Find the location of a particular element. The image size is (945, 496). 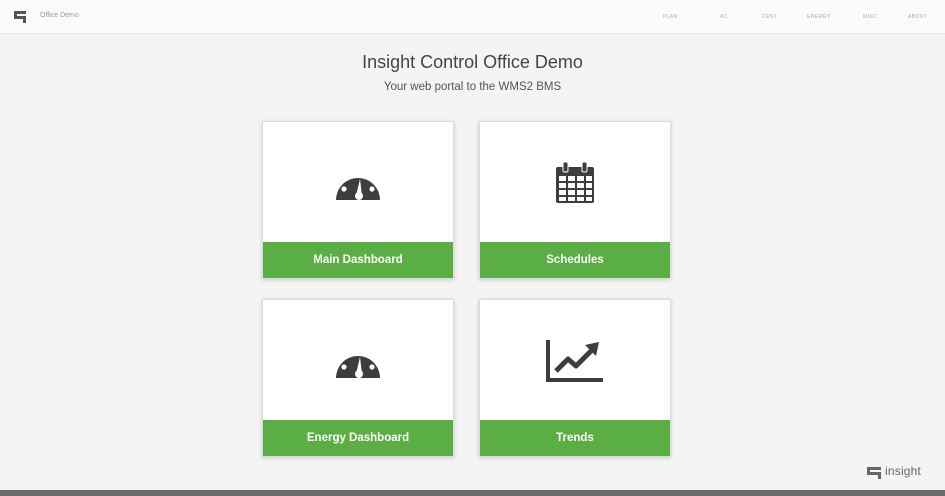

schedules-tile: Schedules is located at coordinates (575, 200).